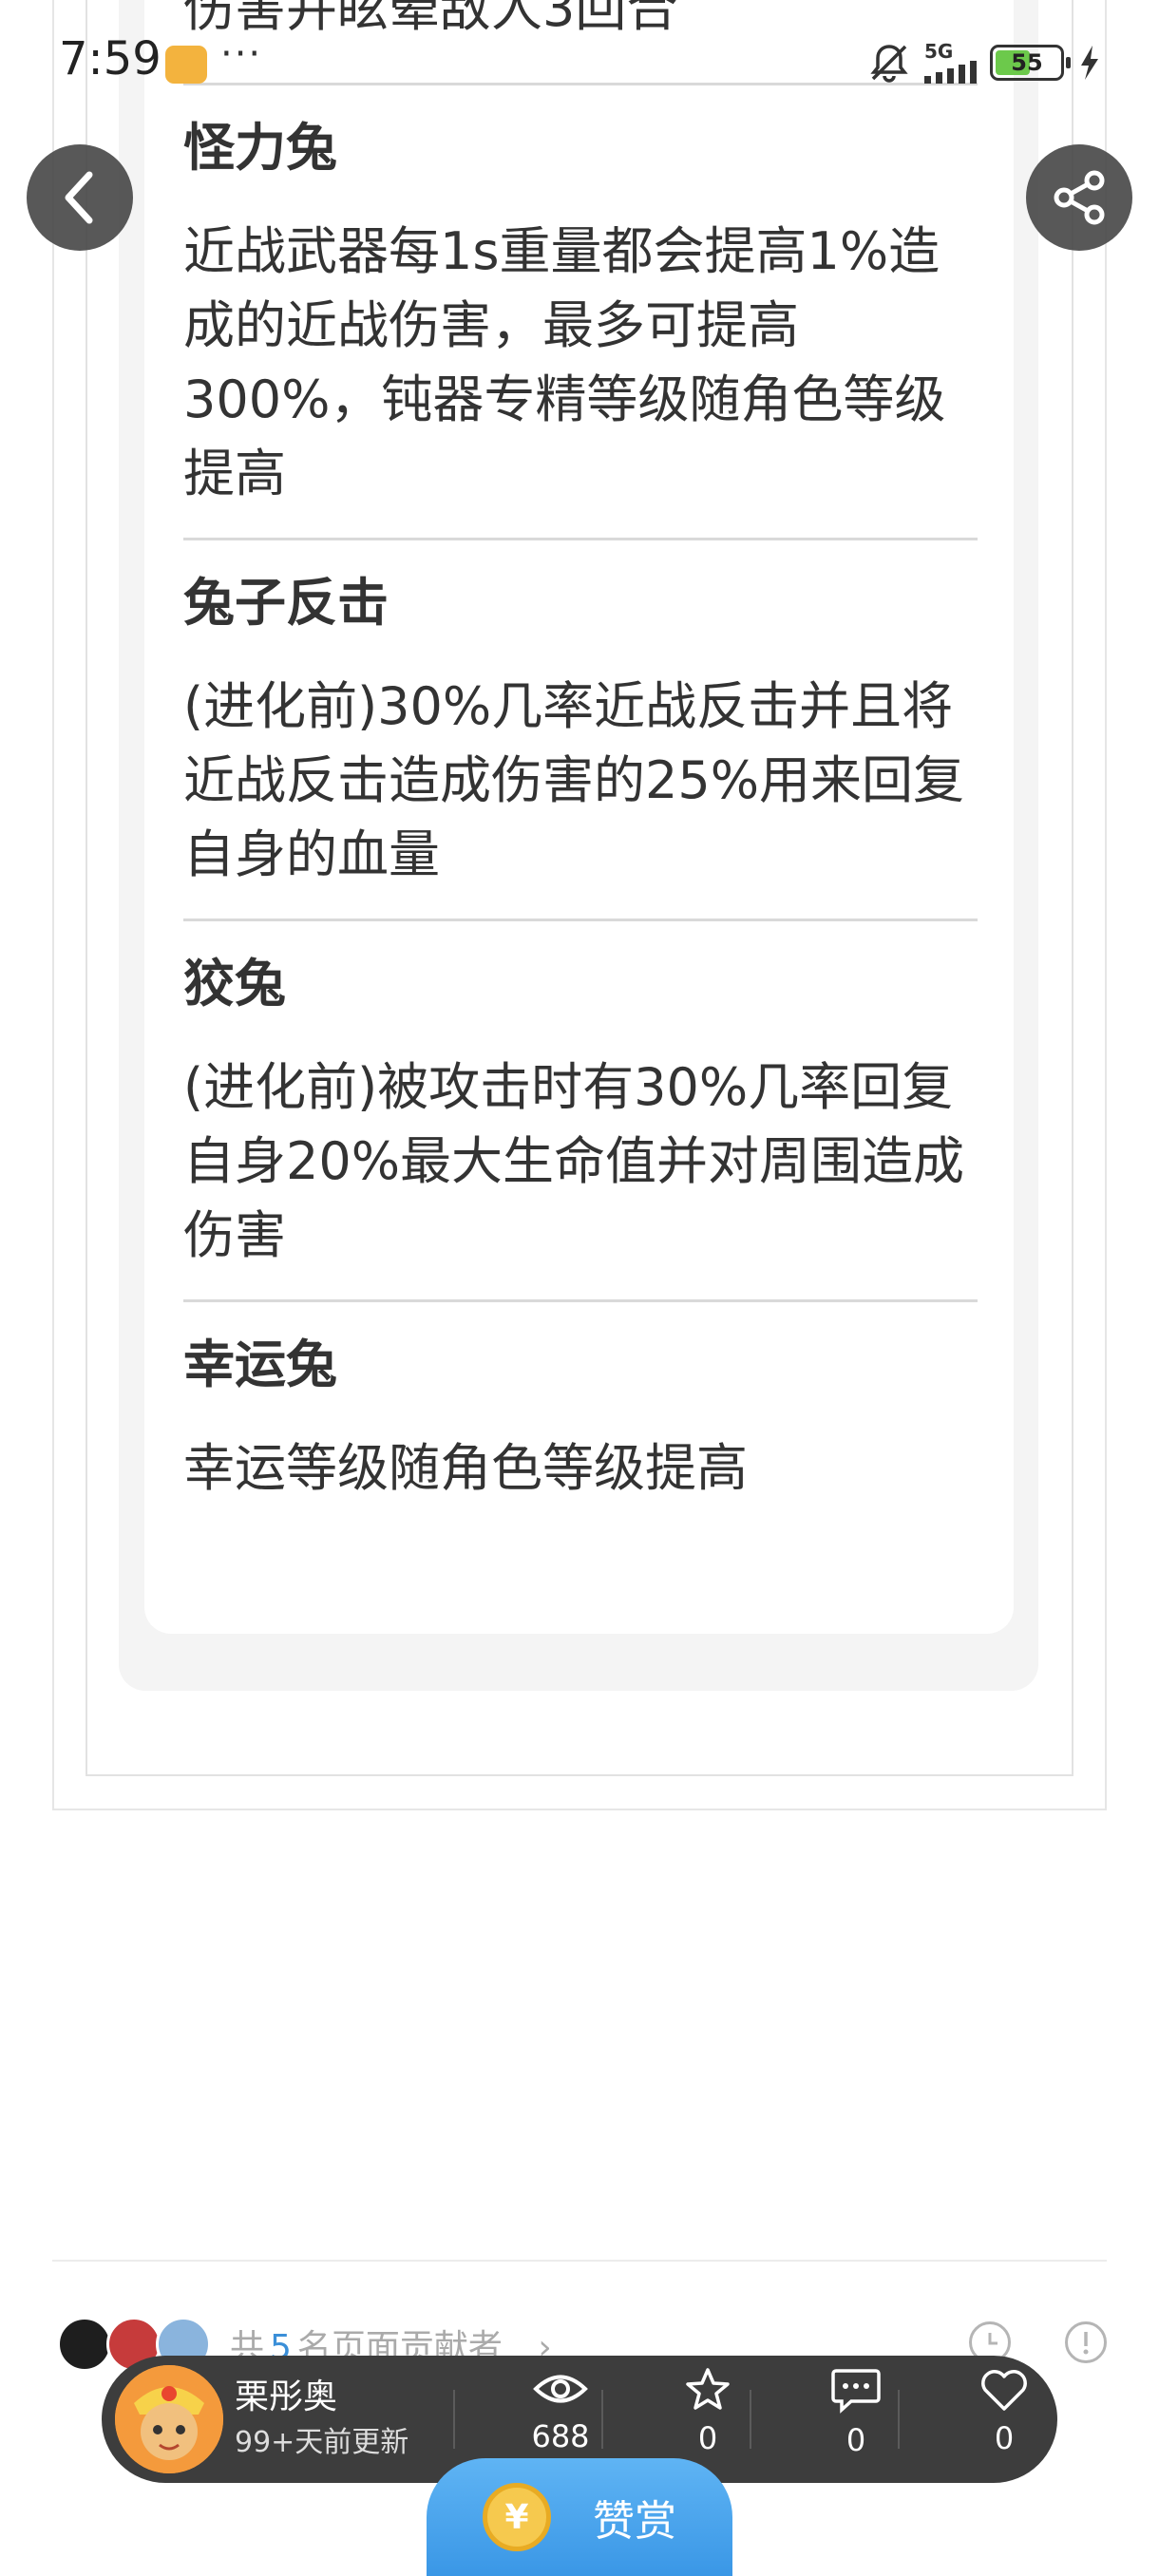 The image size is (1159, 2576). I want to click on comment-icon, so click(856, 2391).